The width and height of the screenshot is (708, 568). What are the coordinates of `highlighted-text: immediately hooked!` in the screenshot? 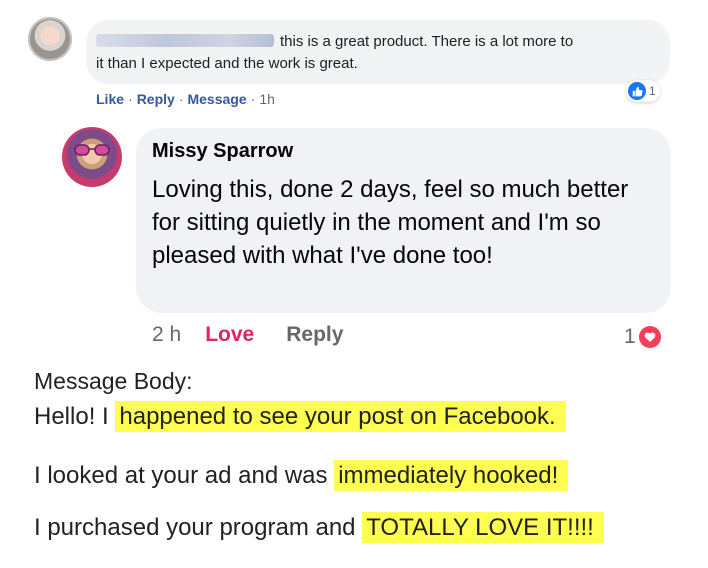 It's located at (451, 475).